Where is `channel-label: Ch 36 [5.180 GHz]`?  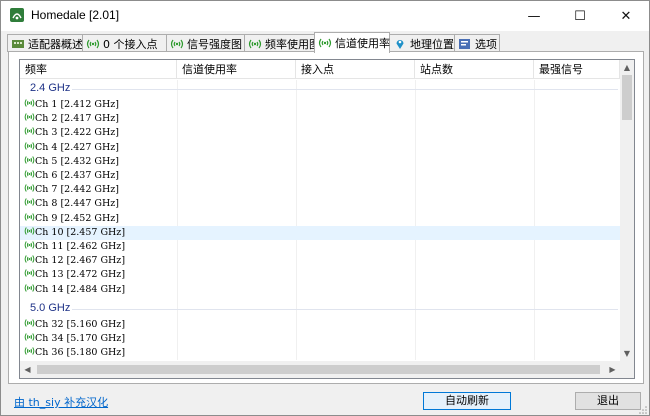
channel-label: Ch 36 [5.180 GHz] is located at coordinates (80, 353).